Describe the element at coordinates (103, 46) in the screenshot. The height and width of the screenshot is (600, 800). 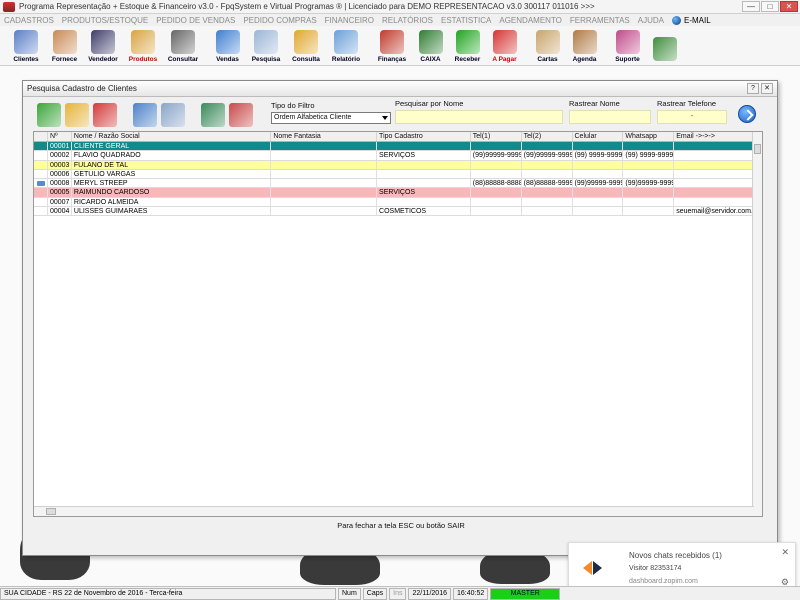
I see `toolbar-button-vendedor: Vendedor` at that location.